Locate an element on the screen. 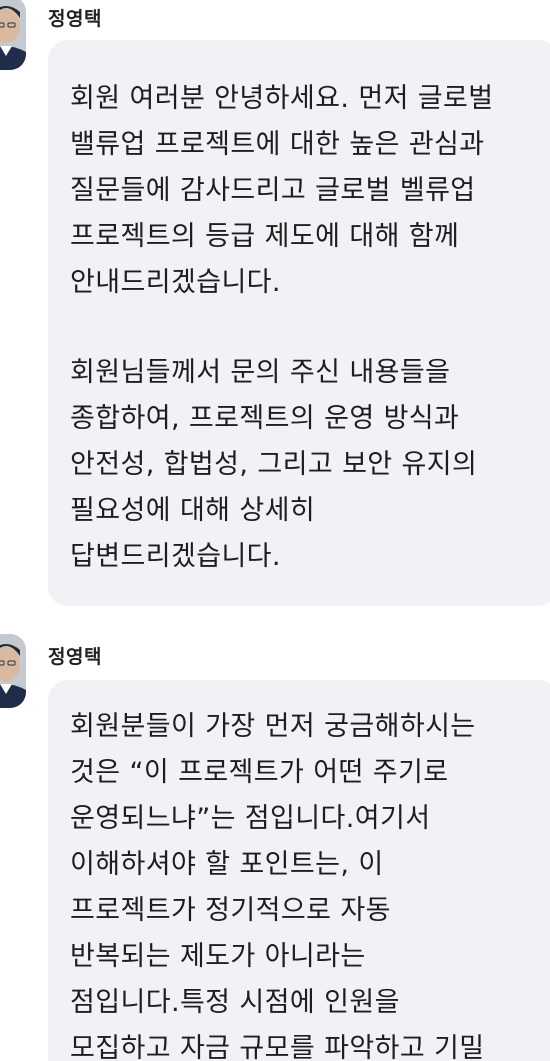  message-line: 회원 여러분 안녕하세요. 먼저 글로벌 is located at coordinates (282, 98).